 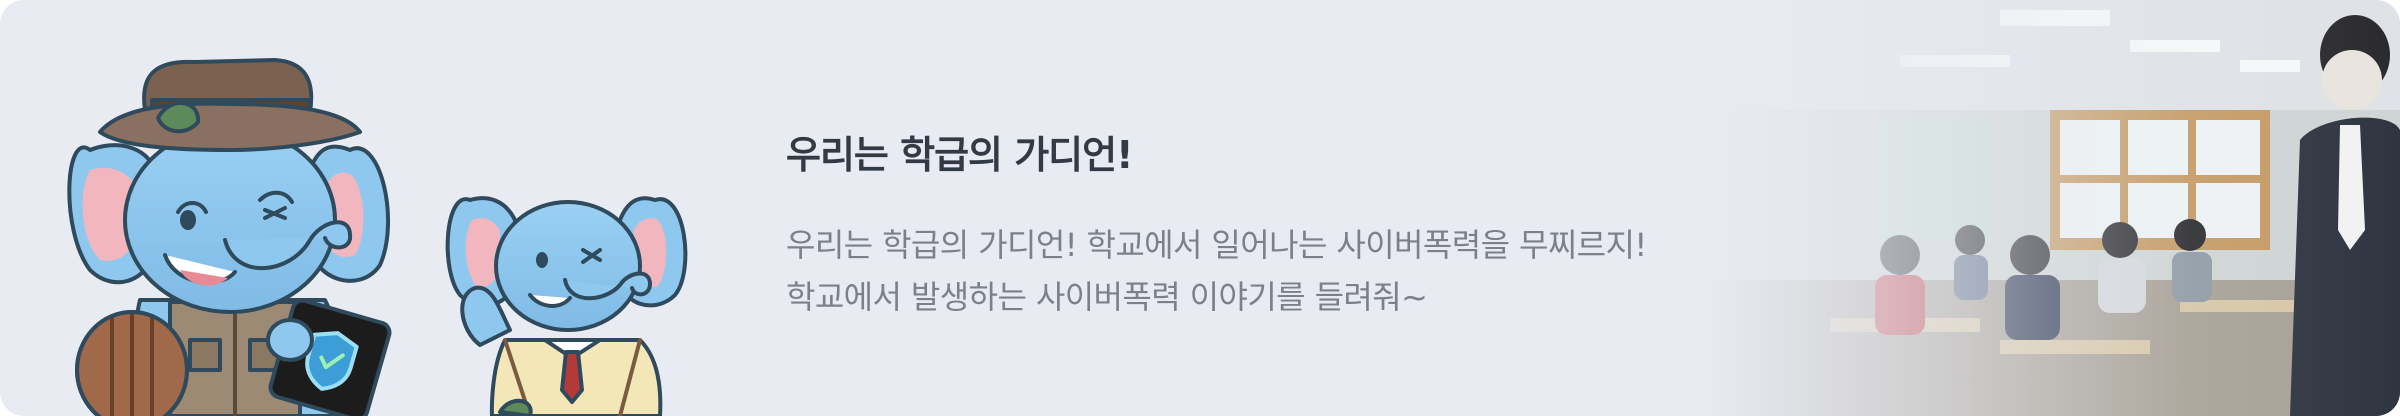 What do you see at coordinates (566, 306) in the screenshot?
I see `student-elephant` at bounding box center [566, 306].